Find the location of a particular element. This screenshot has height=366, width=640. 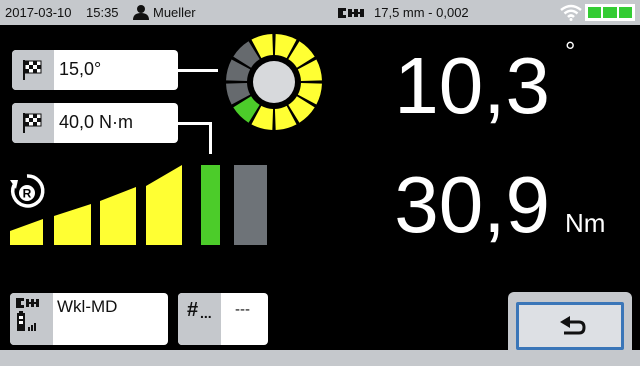

status-date: 2017-03-10 is located at coordinates (38, 12).